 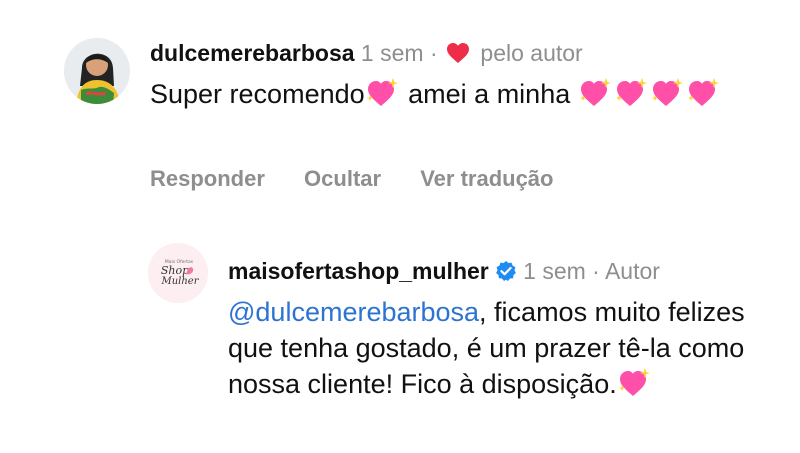 What do you see at coordinates (533, 94) in the screenshot?
I see `comment-text-part-3: minha` at bounding box center [533, 94].